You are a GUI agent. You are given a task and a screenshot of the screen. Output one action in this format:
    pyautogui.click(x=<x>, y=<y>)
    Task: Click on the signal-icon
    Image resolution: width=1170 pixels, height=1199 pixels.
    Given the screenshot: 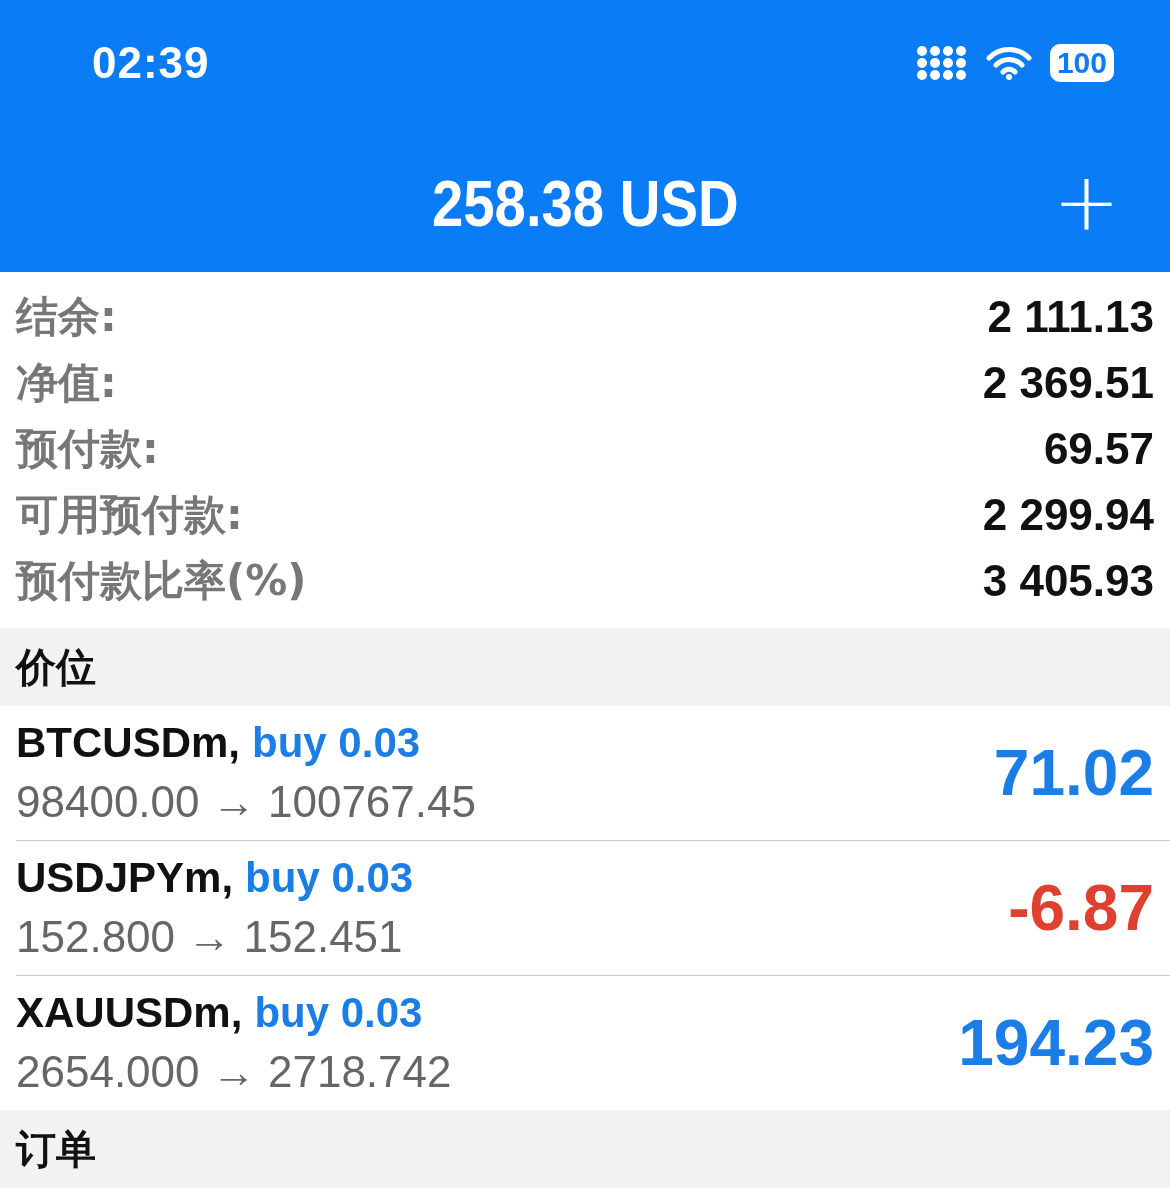 What is the action you would take?
    pyautogui.click(x=941, y=62)
    